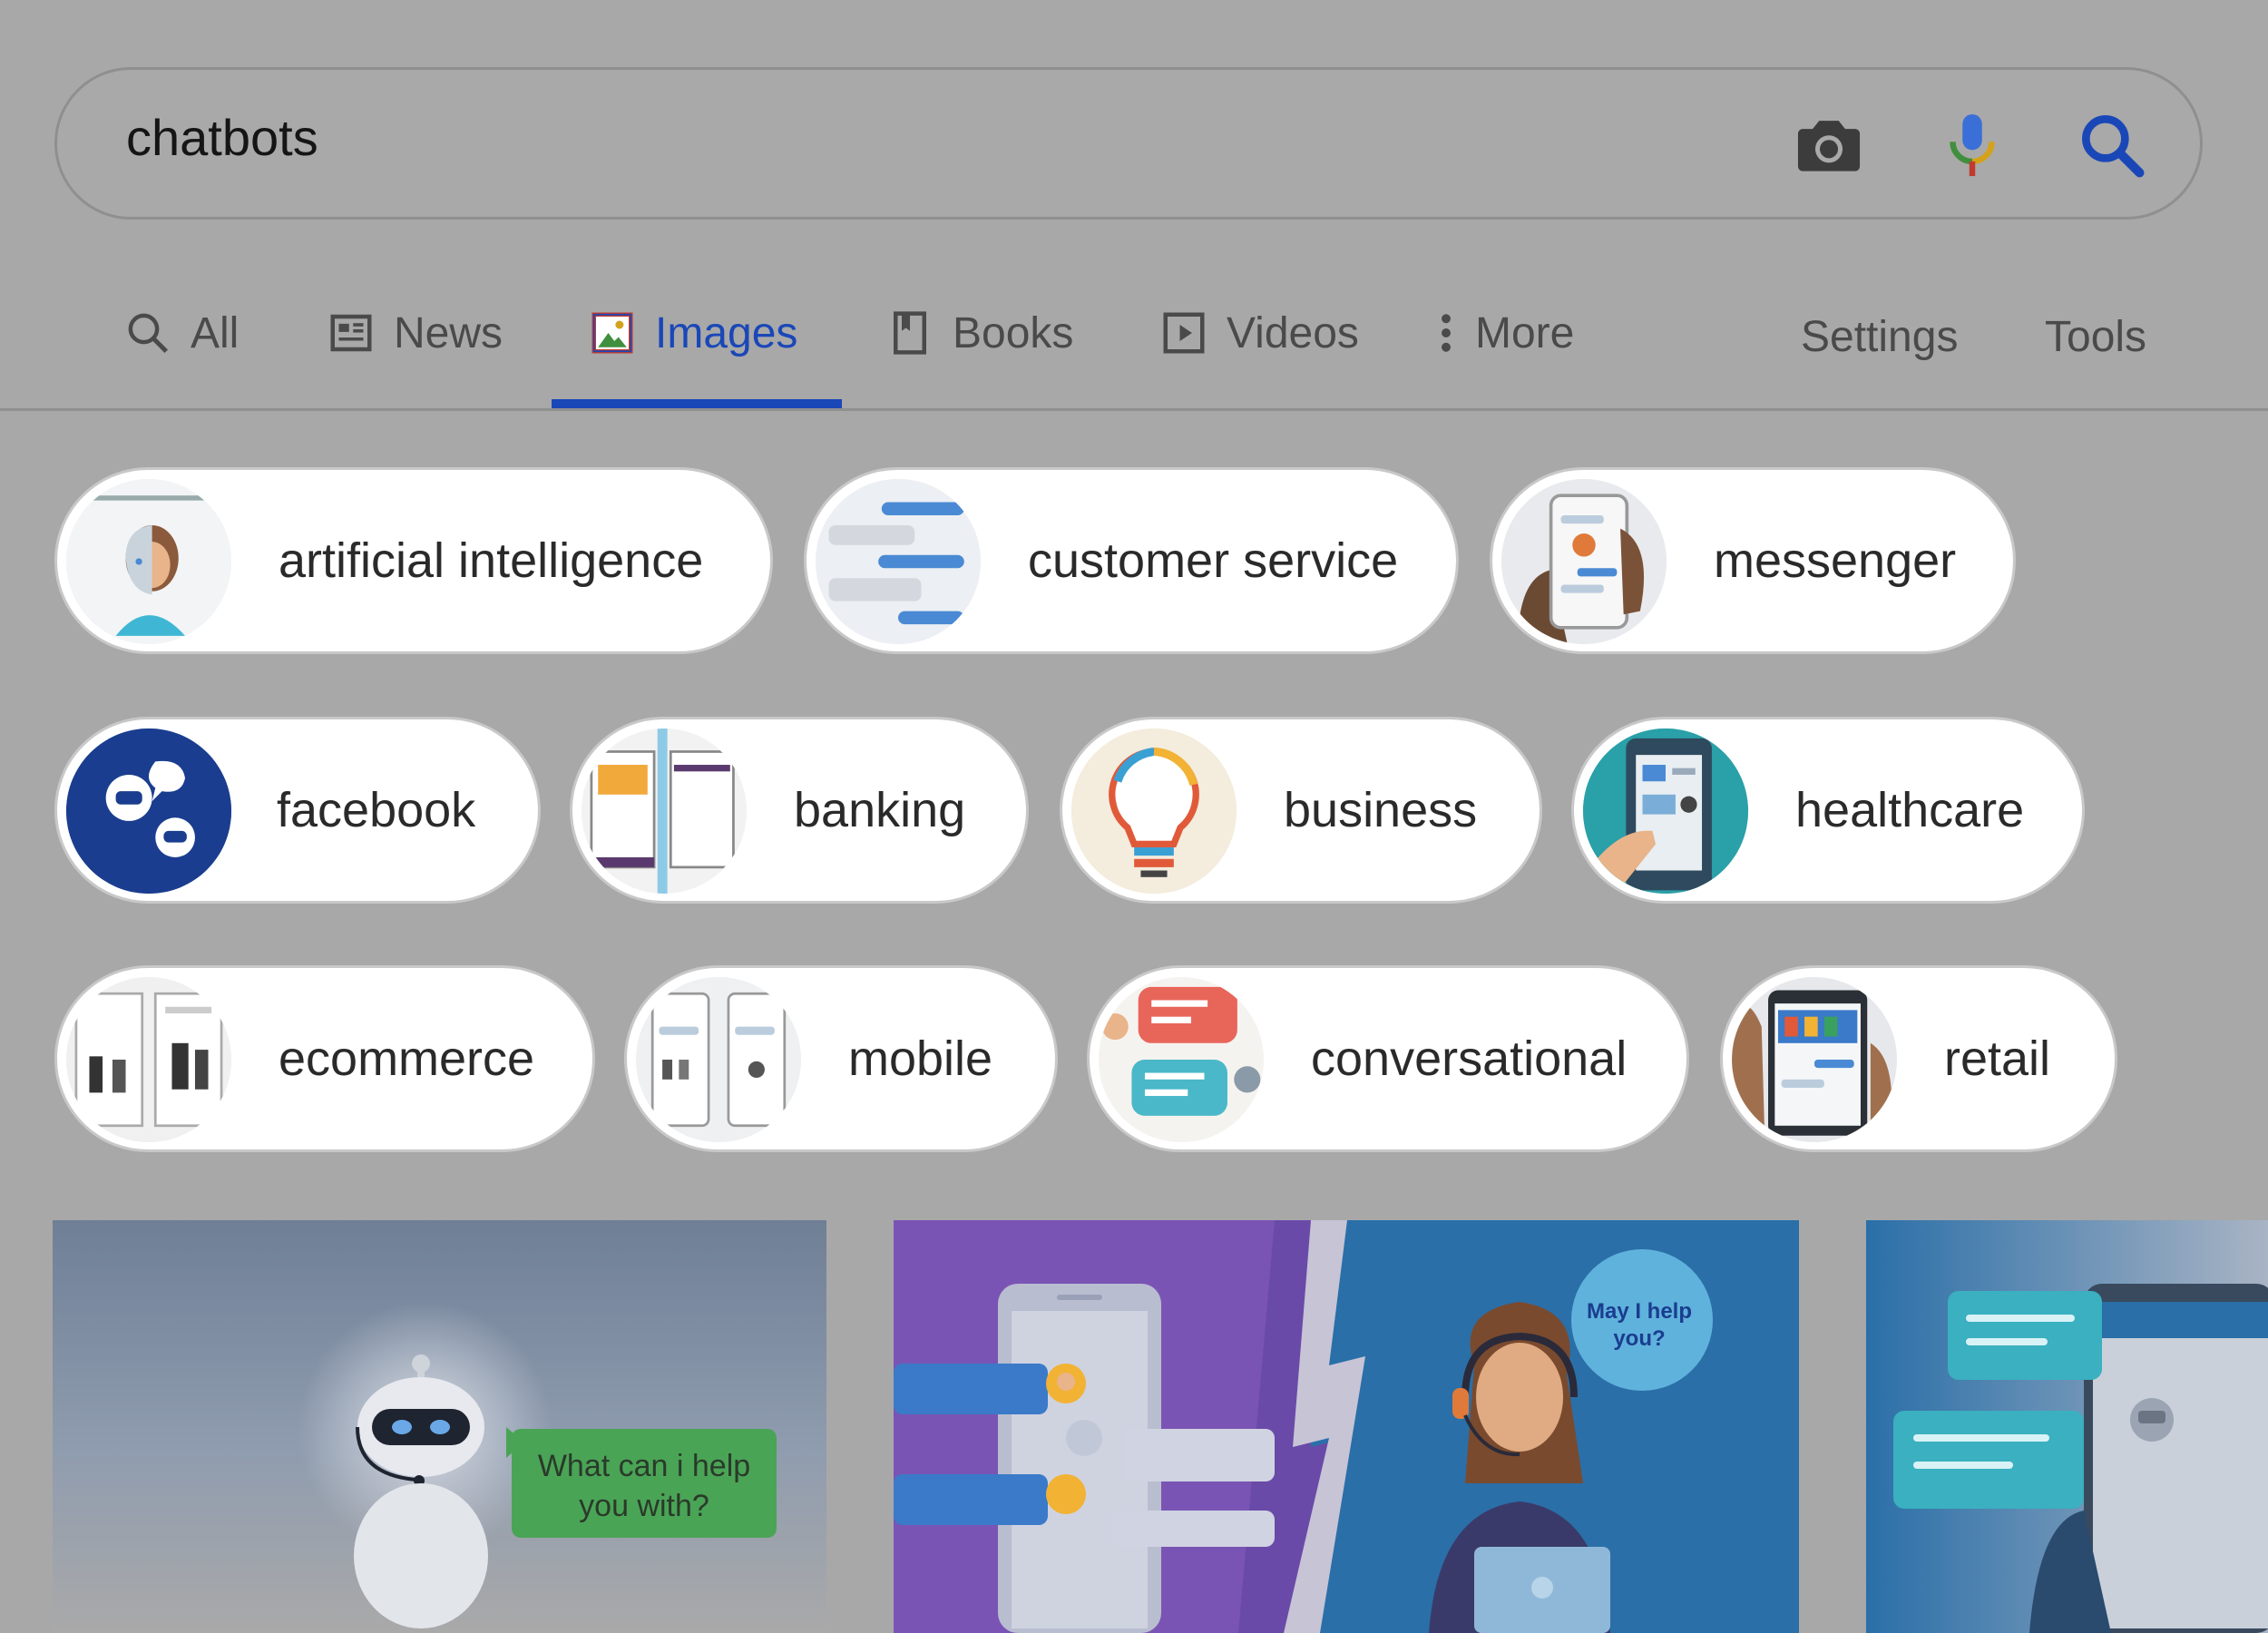 The width and height of the screenshot is (2268, 1633). Describe the element at coordinates (216, 333) in the screenshot. I see `tab-label: All` at that location.